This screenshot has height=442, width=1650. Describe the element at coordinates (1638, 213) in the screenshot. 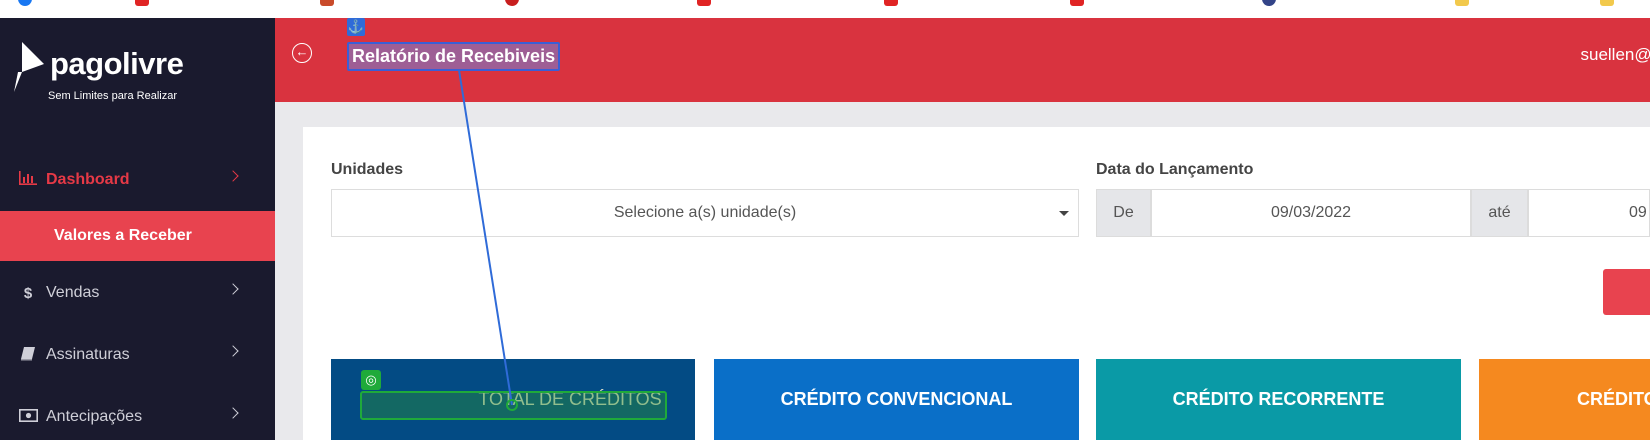

I see `date-to-value: 09` at that location.